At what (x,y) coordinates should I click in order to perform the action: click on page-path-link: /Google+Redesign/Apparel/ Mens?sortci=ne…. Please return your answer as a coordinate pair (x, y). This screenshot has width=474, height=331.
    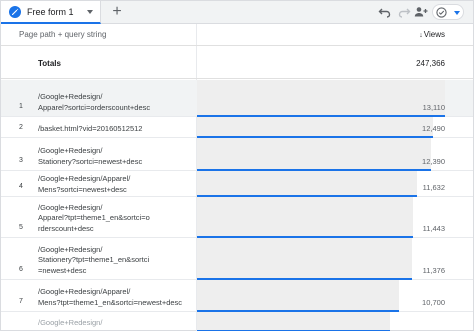
    Looking at the image, I should click on (116, 184).